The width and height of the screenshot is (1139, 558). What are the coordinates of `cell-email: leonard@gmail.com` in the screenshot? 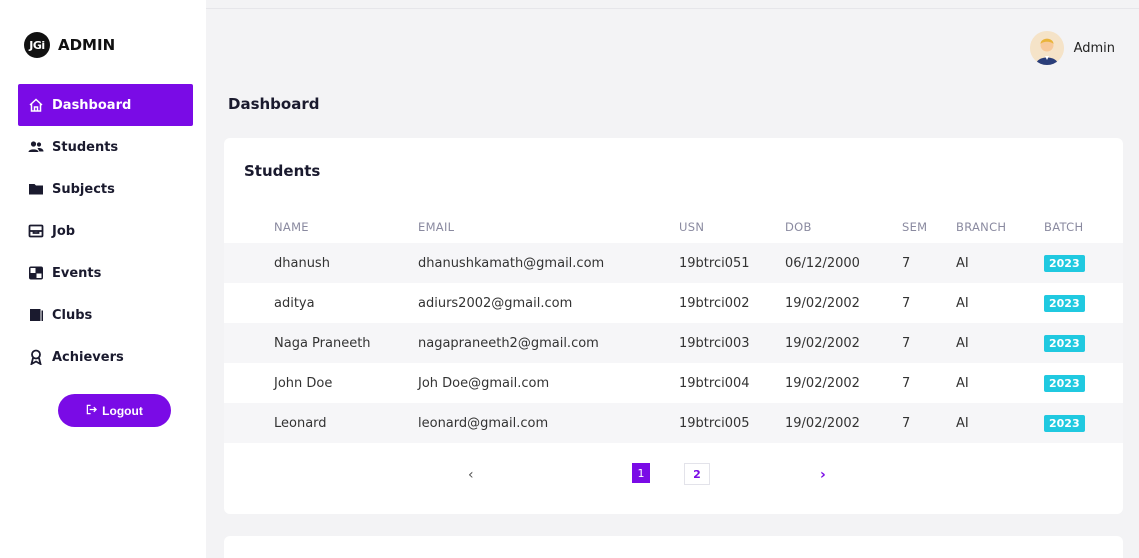 It's located at (483, 423).